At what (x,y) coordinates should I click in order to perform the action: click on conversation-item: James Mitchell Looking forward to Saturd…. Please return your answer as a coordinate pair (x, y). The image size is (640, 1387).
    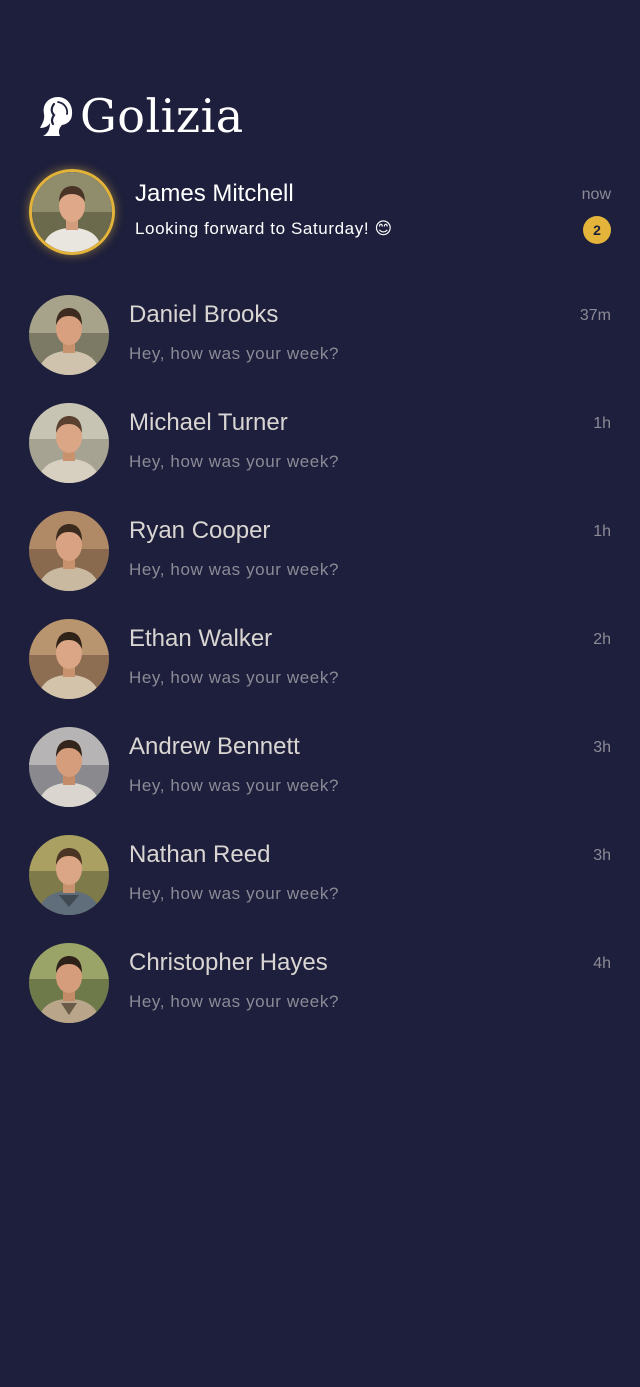
    Looking at the image, I should click on (320, 221).